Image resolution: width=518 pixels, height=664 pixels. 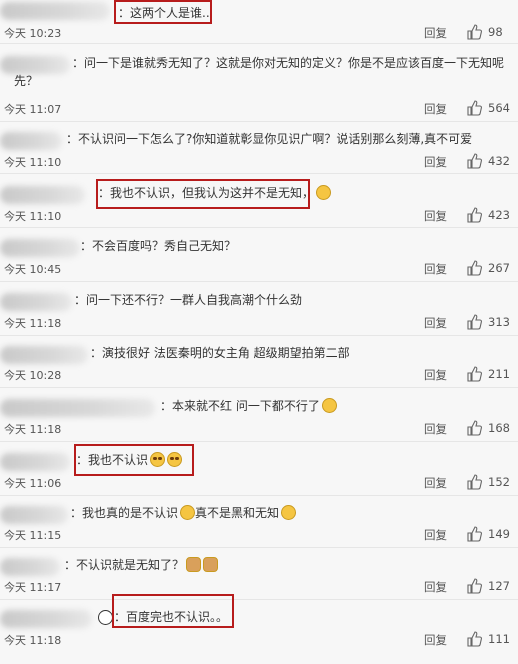 What do you see at coordinates (499, 215) in the screenshot?
I see `like-count: 423` at bounding box center [499, 215].